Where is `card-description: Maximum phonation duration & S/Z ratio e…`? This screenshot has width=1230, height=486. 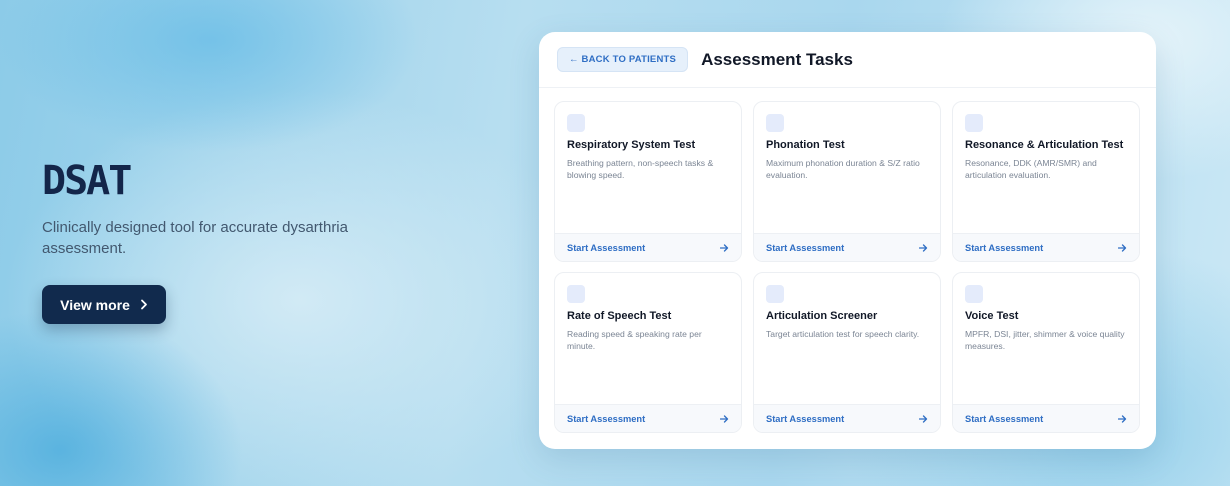
card-description: Maximum phonation duration & S/Z ratio e… is located at coordinates (843, 169).